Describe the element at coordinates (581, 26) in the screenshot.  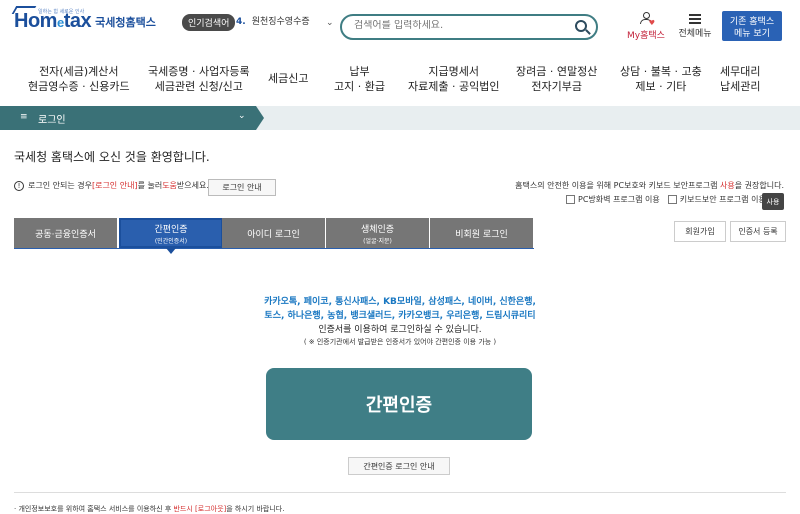
I see `search-icon` at that location.